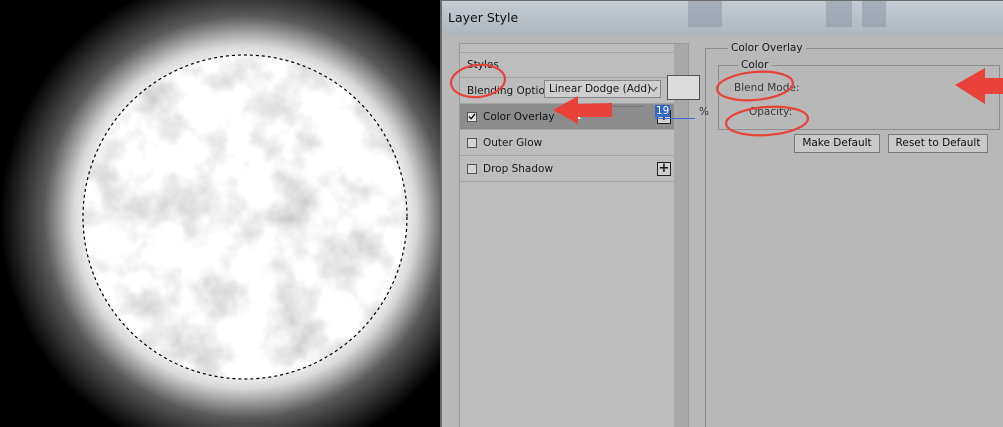 Image resolution: width=1003 pixels, height=427 pixels. What do you see at coordinates (675, 112) in the screenshot?
I see `opacity-input: 19` at bounding box center [675, 112].